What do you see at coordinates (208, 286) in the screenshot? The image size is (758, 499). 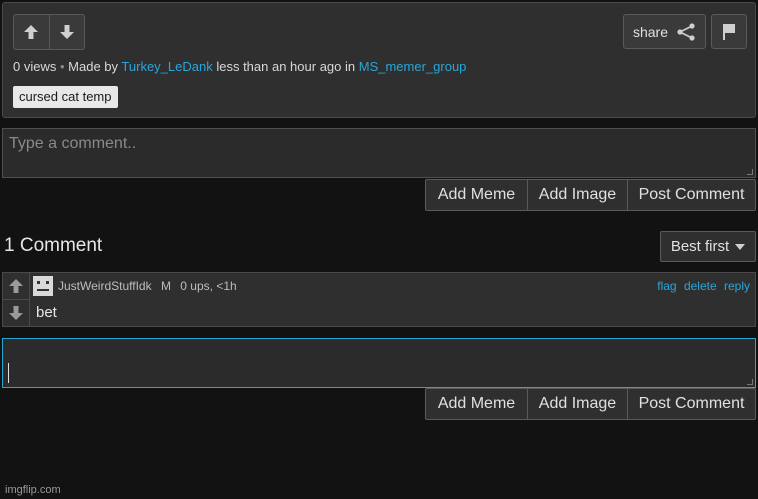 I see `comment-stats: 0 ups, <1h` at bounding box center [208, 286].